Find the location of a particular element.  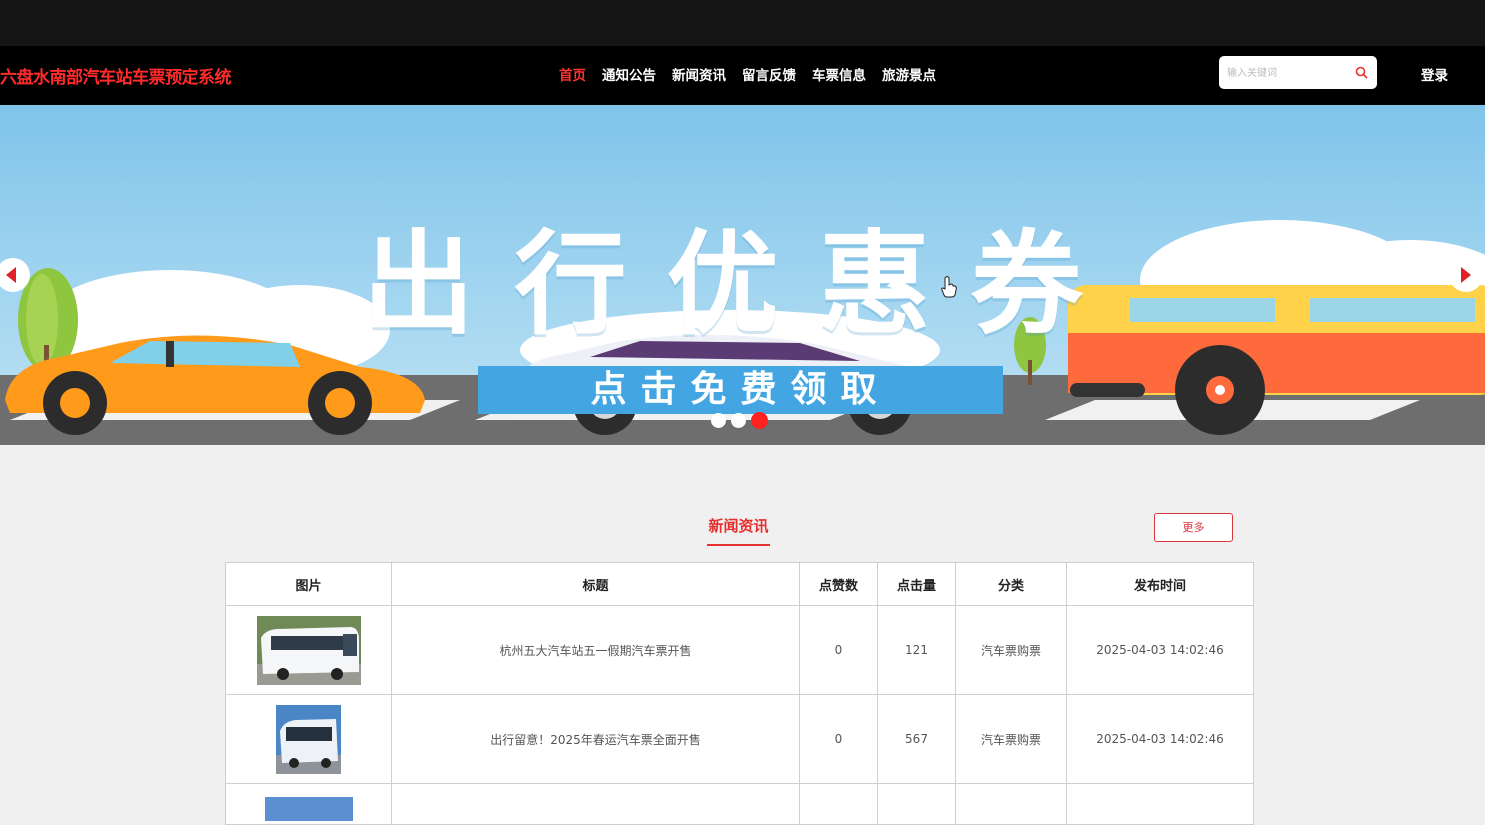

nav-news: 新闻资讯 is located at coordinates (699, 74).